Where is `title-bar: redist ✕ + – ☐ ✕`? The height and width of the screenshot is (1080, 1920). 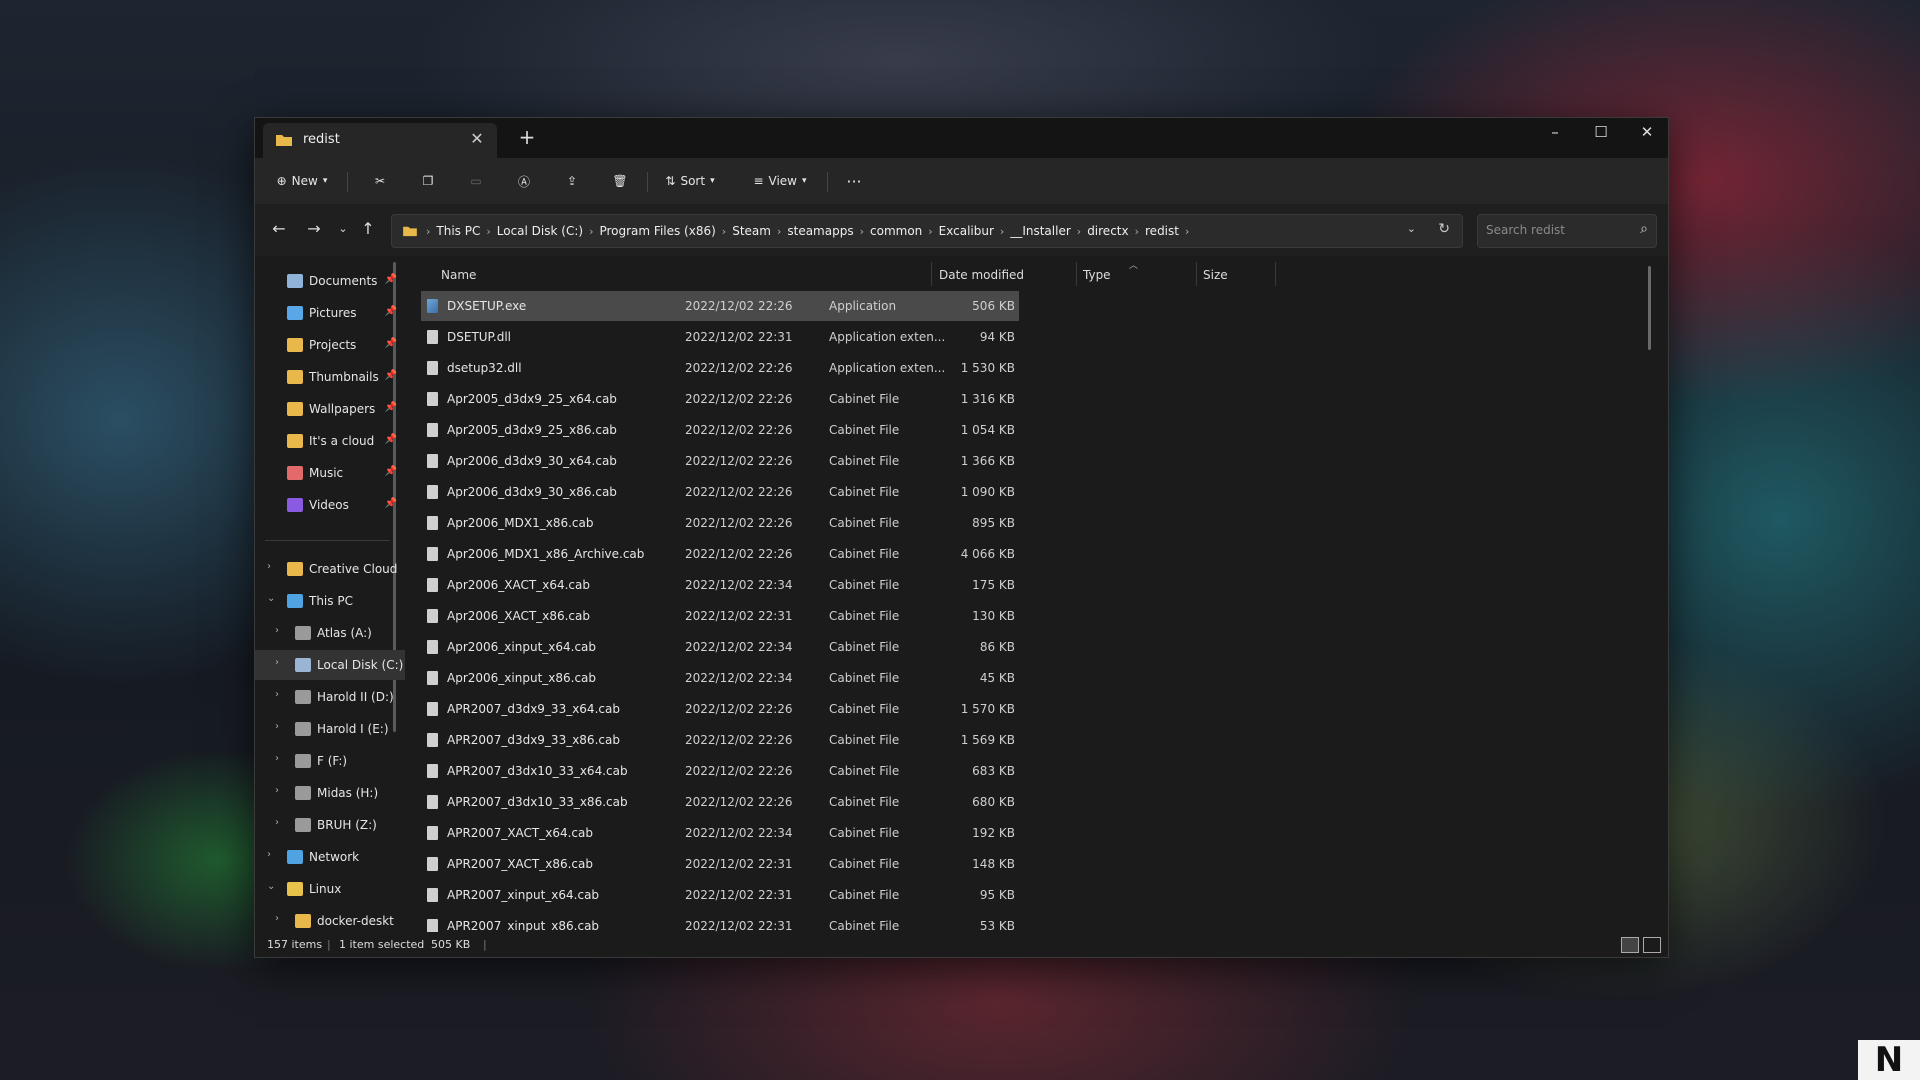 title-bar: redist ✕ + – ☐ ✕ is located at coordinates (961, 138).